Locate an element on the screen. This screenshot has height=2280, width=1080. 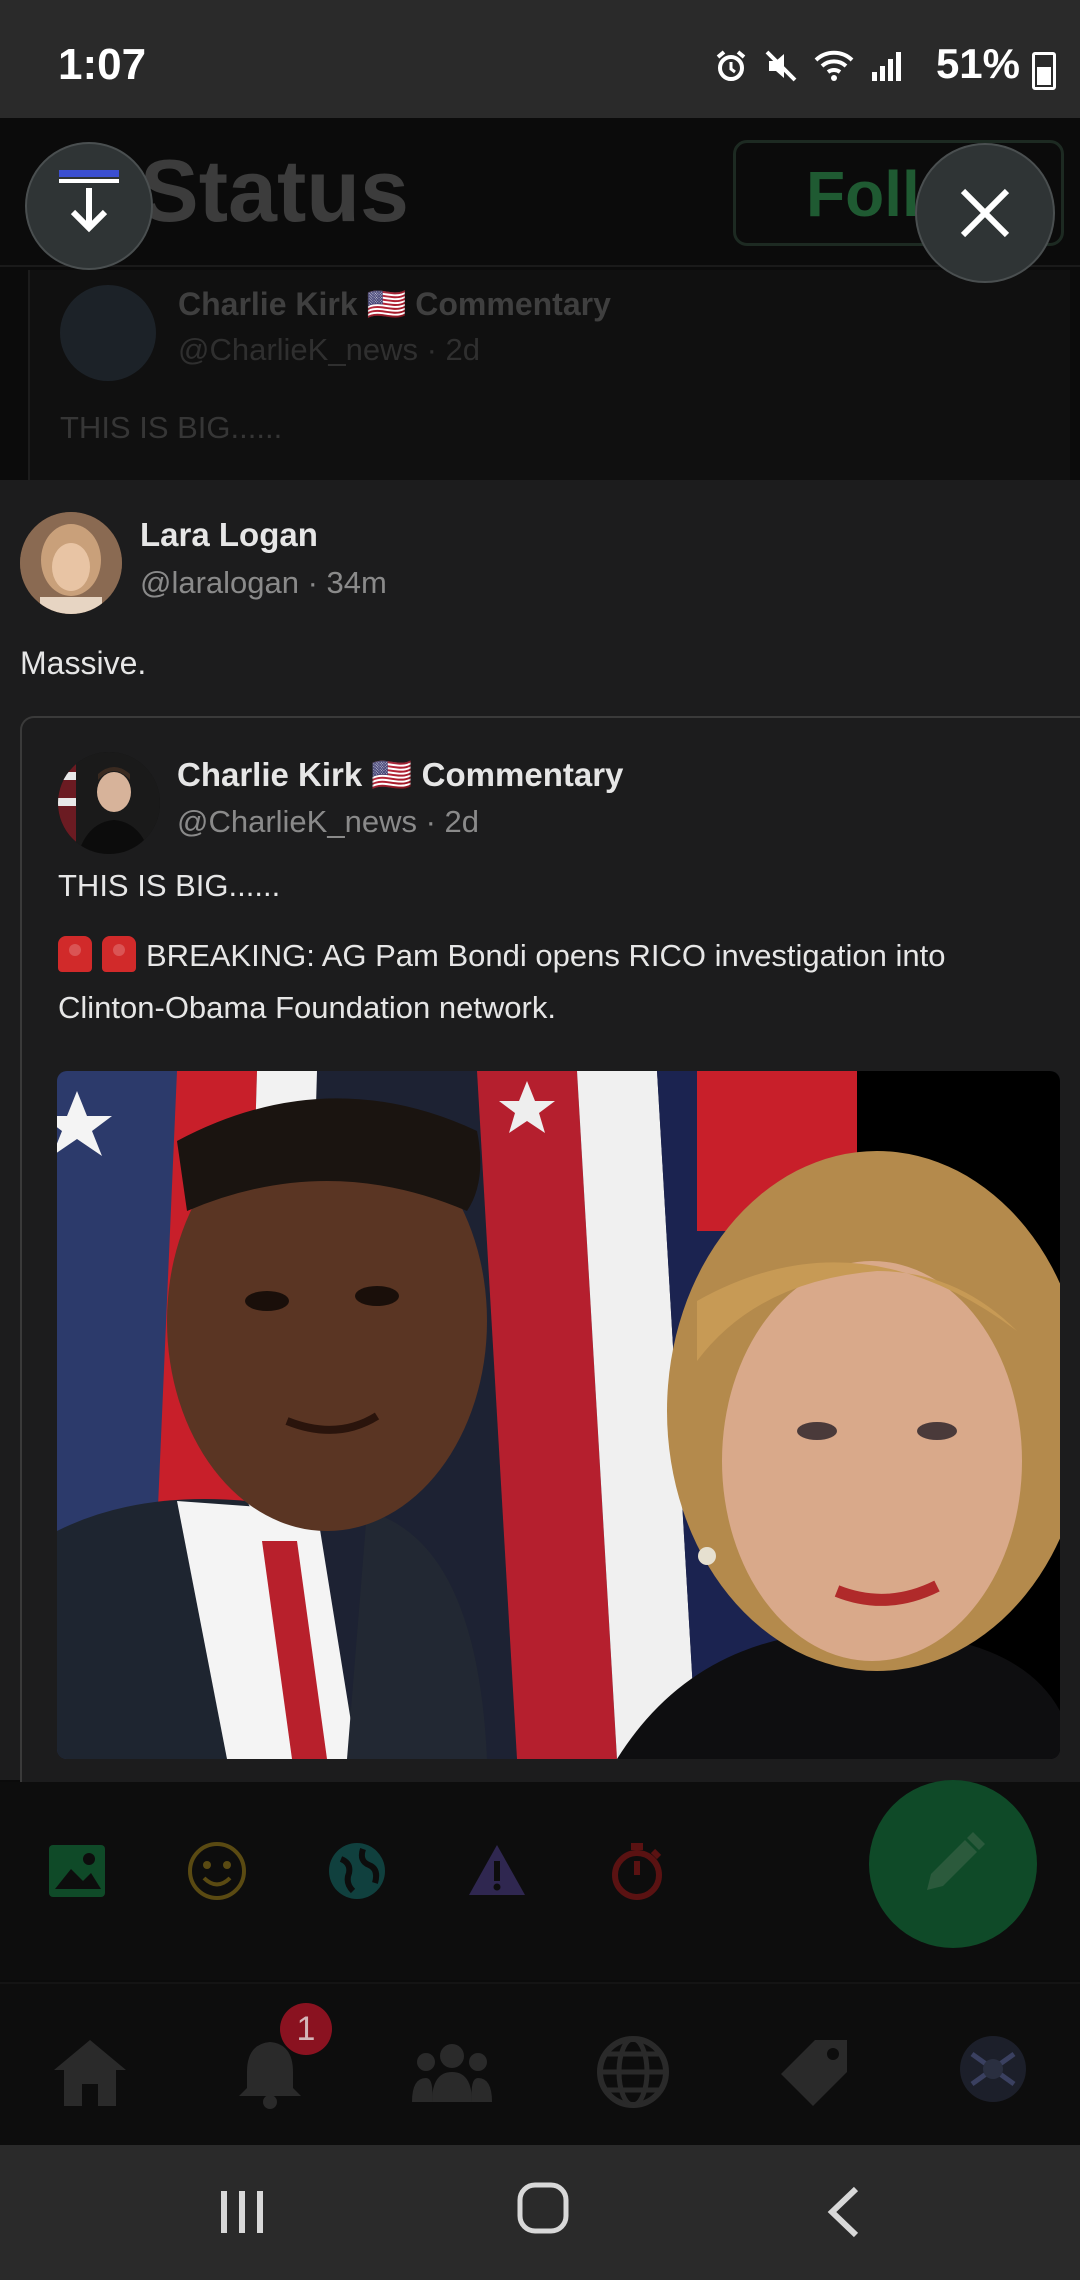
background-quoted-handle: @CharlieK_news · 2d is located at coordinates (329, 349).